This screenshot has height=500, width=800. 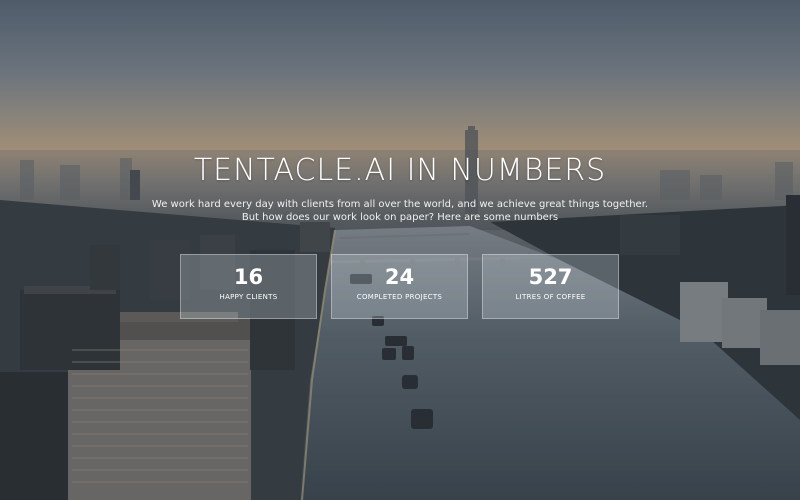 I want to click on page-title: TENTACLE.AI IN NUMBERS, so click(x=400, y=170).